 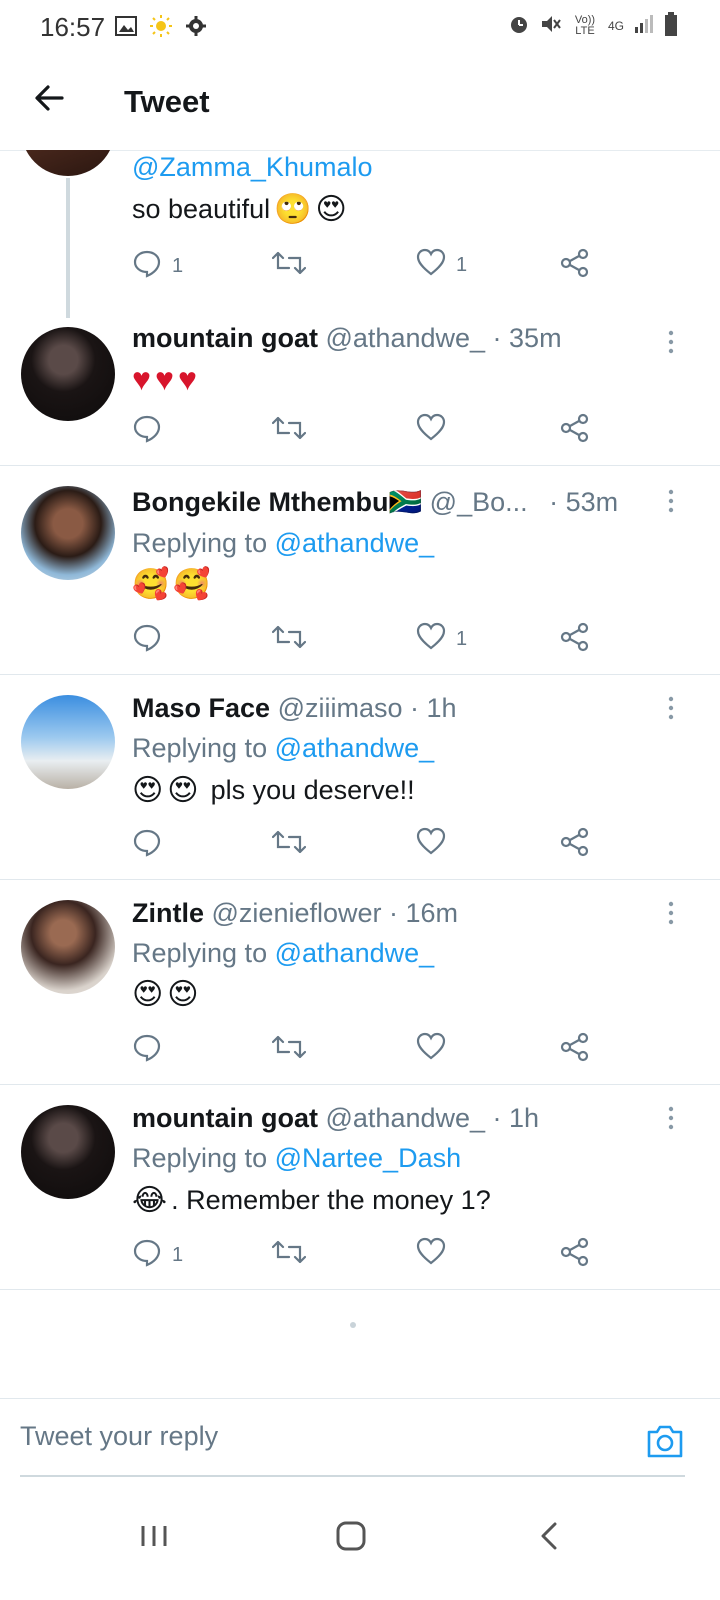 What do you see at coordinates (585, 25) in the screenshot?
I see `volte-icon: Vo)) LTE` at bounding box center [585, 25].